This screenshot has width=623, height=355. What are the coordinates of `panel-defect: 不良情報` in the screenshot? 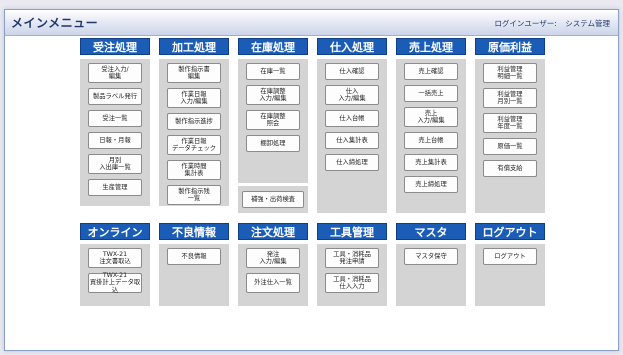 It's located at (194, 275).